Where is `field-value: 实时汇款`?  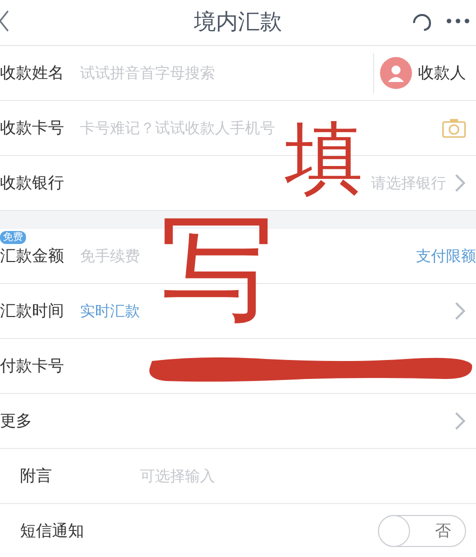 field-value: 实时汇款 is located at coordinates (110, 311).